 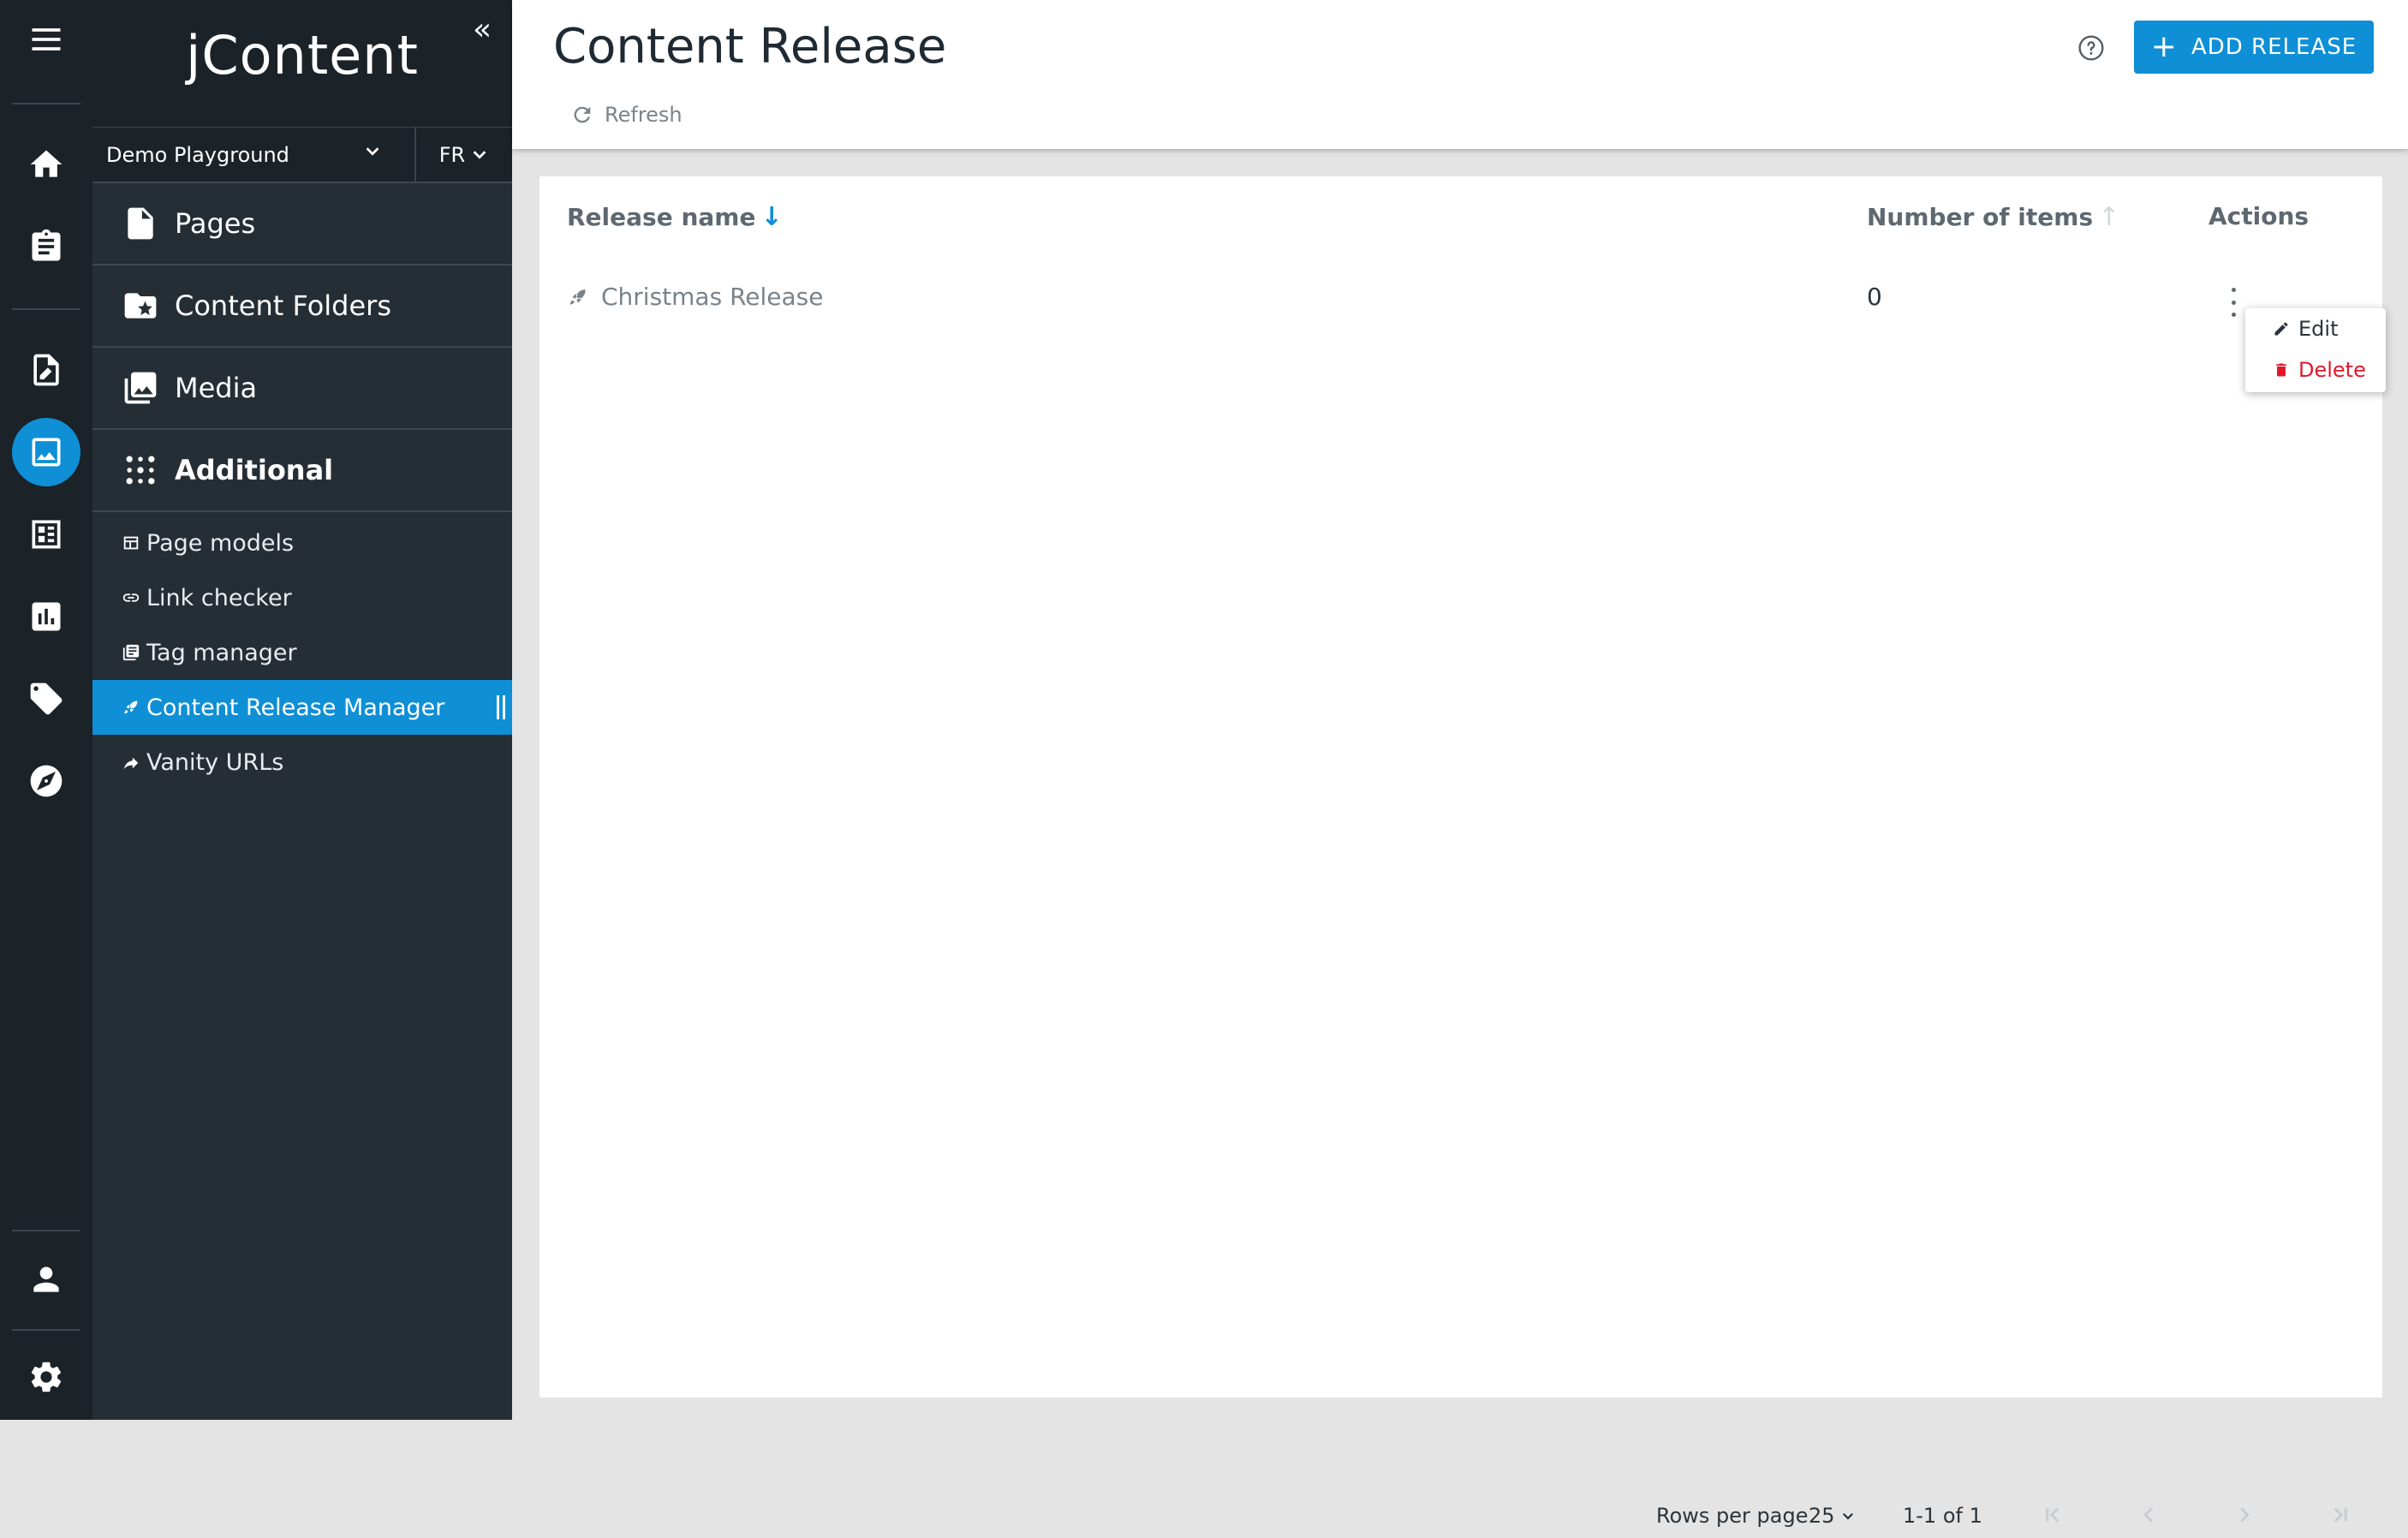 What do you see at coordinates (1875, 297) in the screenshot?
I see `item-count: 0` at bounding box center [1875, 297].